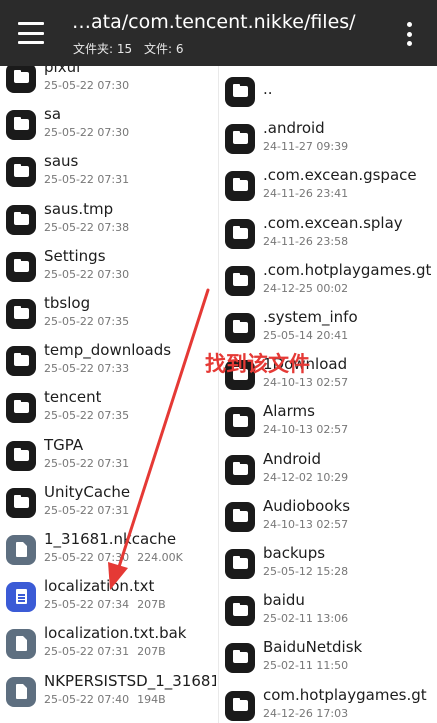 This screenshot has height=723, width=437. I want to click on folder-item: .com.excean.gspace 24-11-26 23:41, so click(328, 187).